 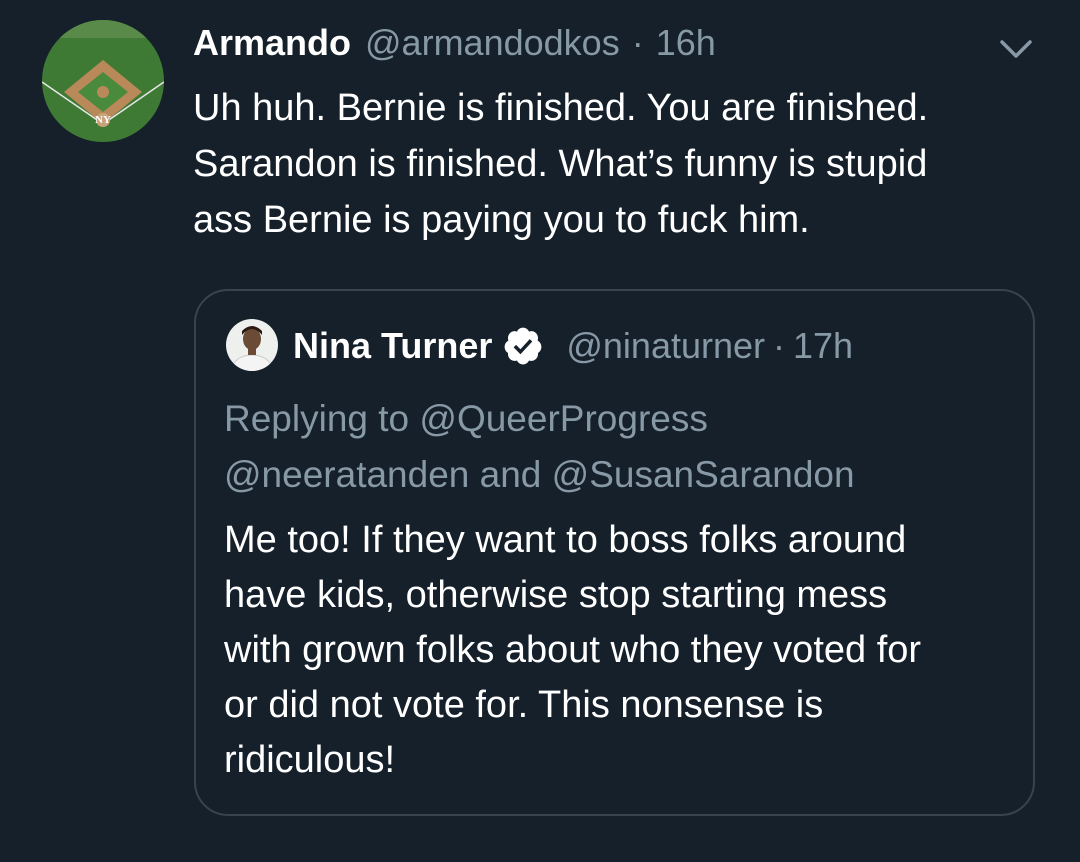 What do you see at coordinates (556, 595) in the screenshot?
I see `quoted-text-line: have kids, otherwise stop starting mess` at bounding box center [556, 595].